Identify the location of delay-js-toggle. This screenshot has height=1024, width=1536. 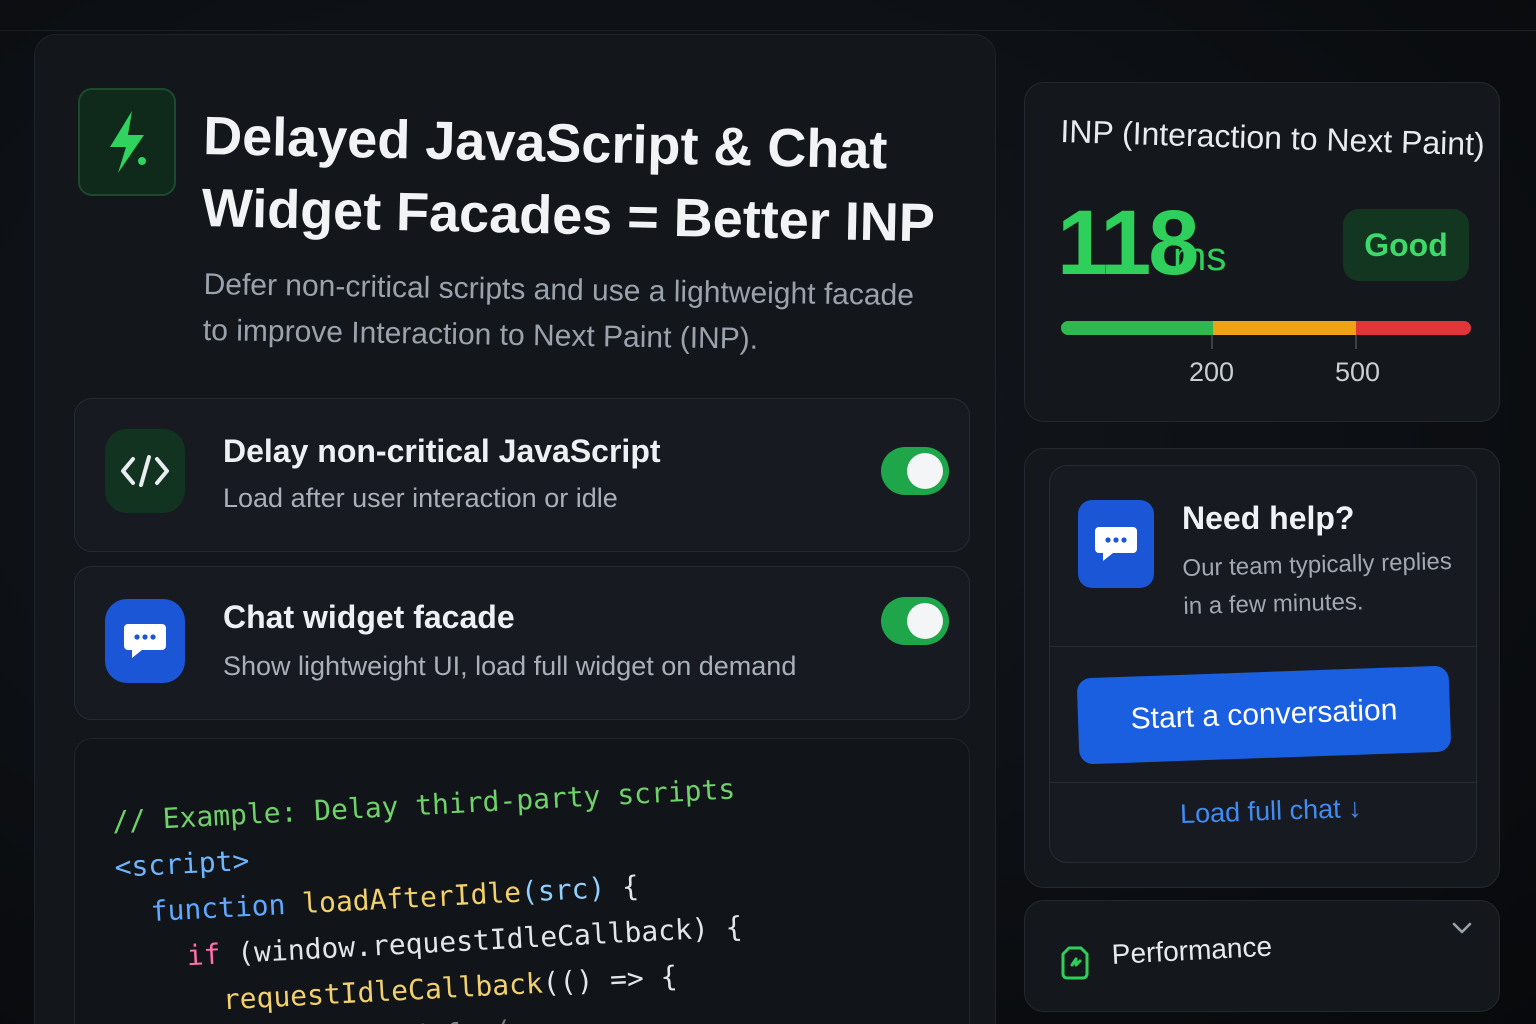
(915, 471).